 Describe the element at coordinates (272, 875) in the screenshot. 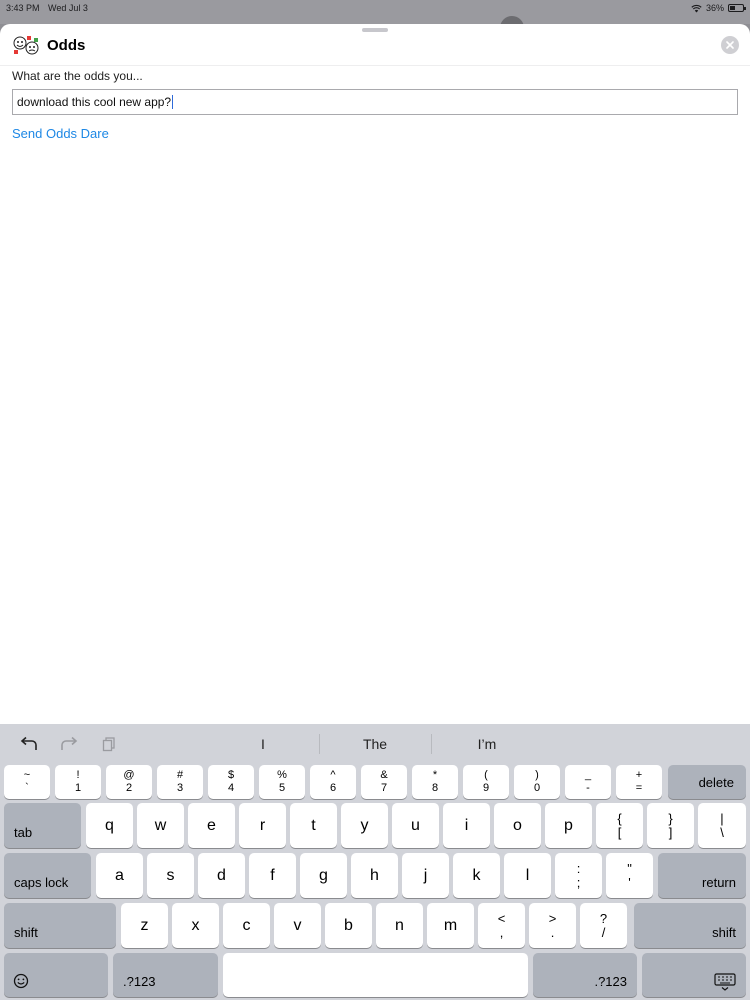

I see `key-f: f` at that location.